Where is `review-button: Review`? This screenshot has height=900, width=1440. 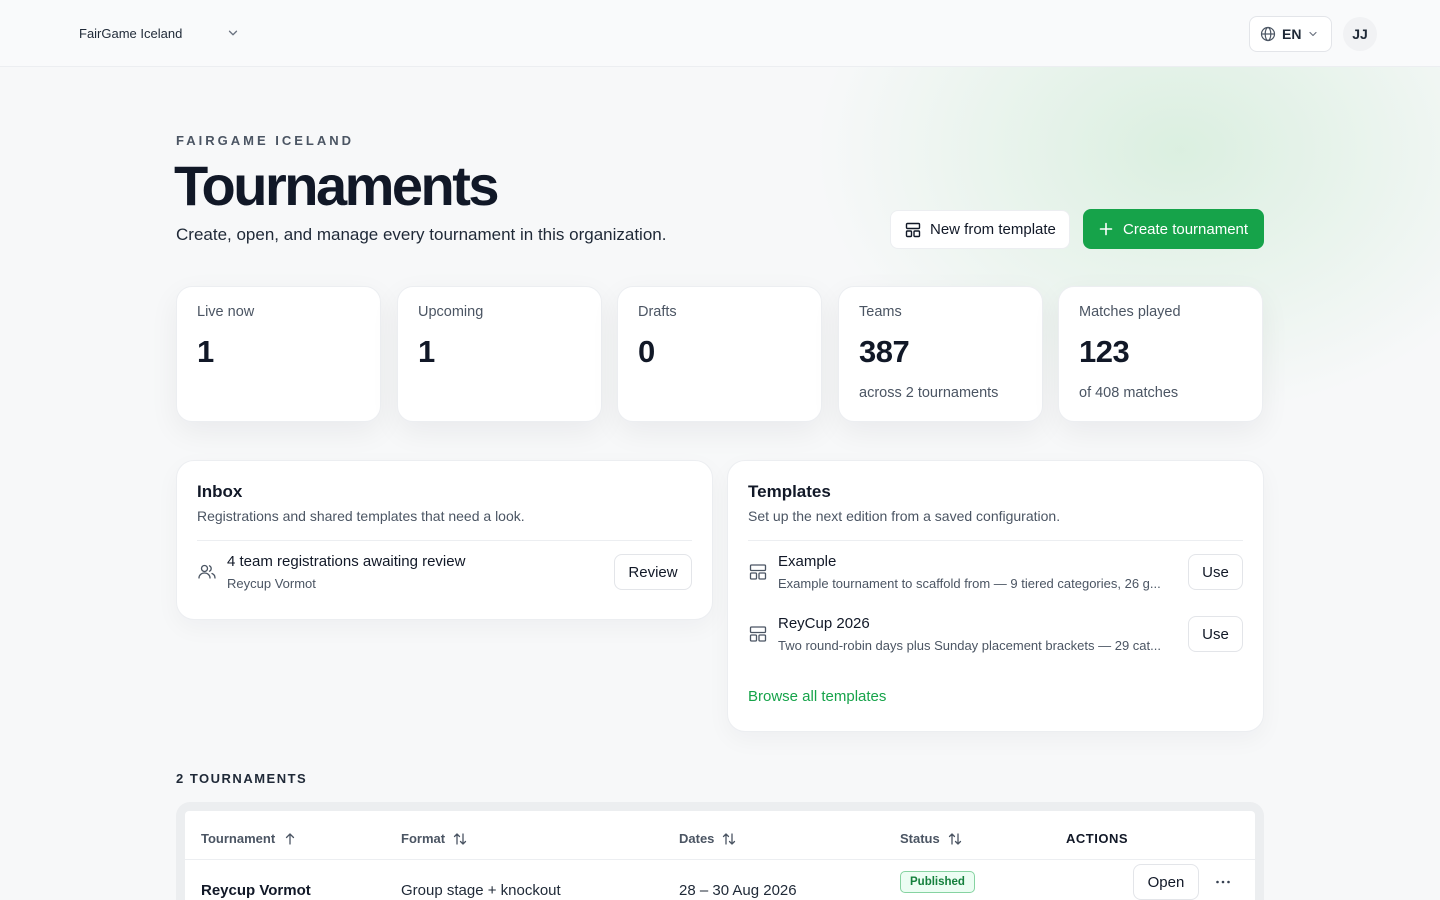 review-button: Review is located at coordinates (653, 572).